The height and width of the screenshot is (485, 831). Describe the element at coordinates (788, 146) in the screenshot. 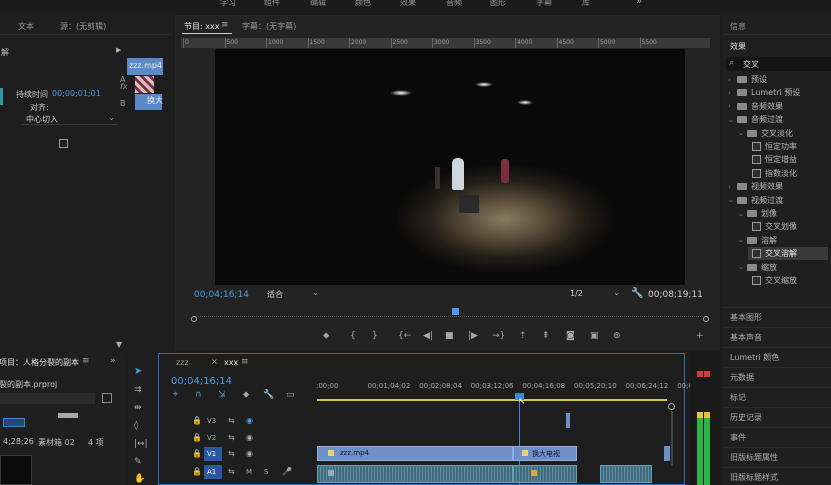

I see `effect-item: 恒定功率` at that location.